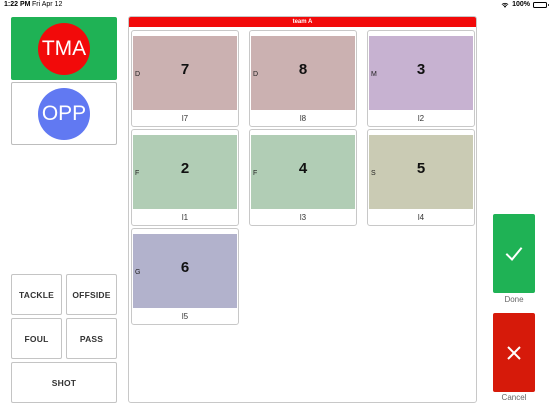 The height and width of the screenshot is (414, 552). I want to click on player-label: l8, so click(303, 118).